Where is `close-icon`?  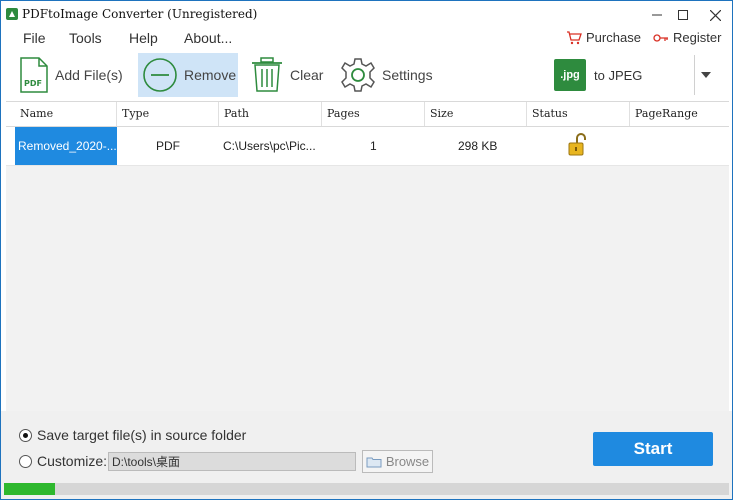 close-icon is located at coordinates (715, 15).